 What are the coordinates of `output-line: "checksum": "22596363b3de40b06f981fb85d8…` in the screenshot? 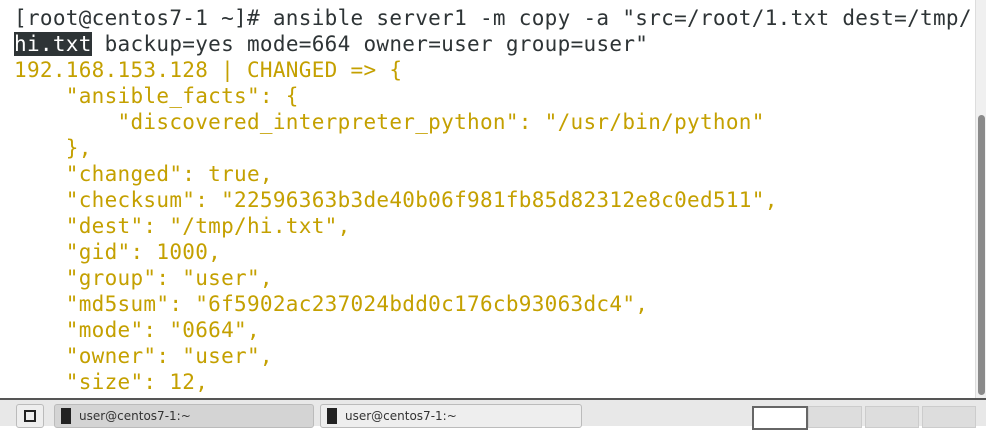 It's located at (396, 200).